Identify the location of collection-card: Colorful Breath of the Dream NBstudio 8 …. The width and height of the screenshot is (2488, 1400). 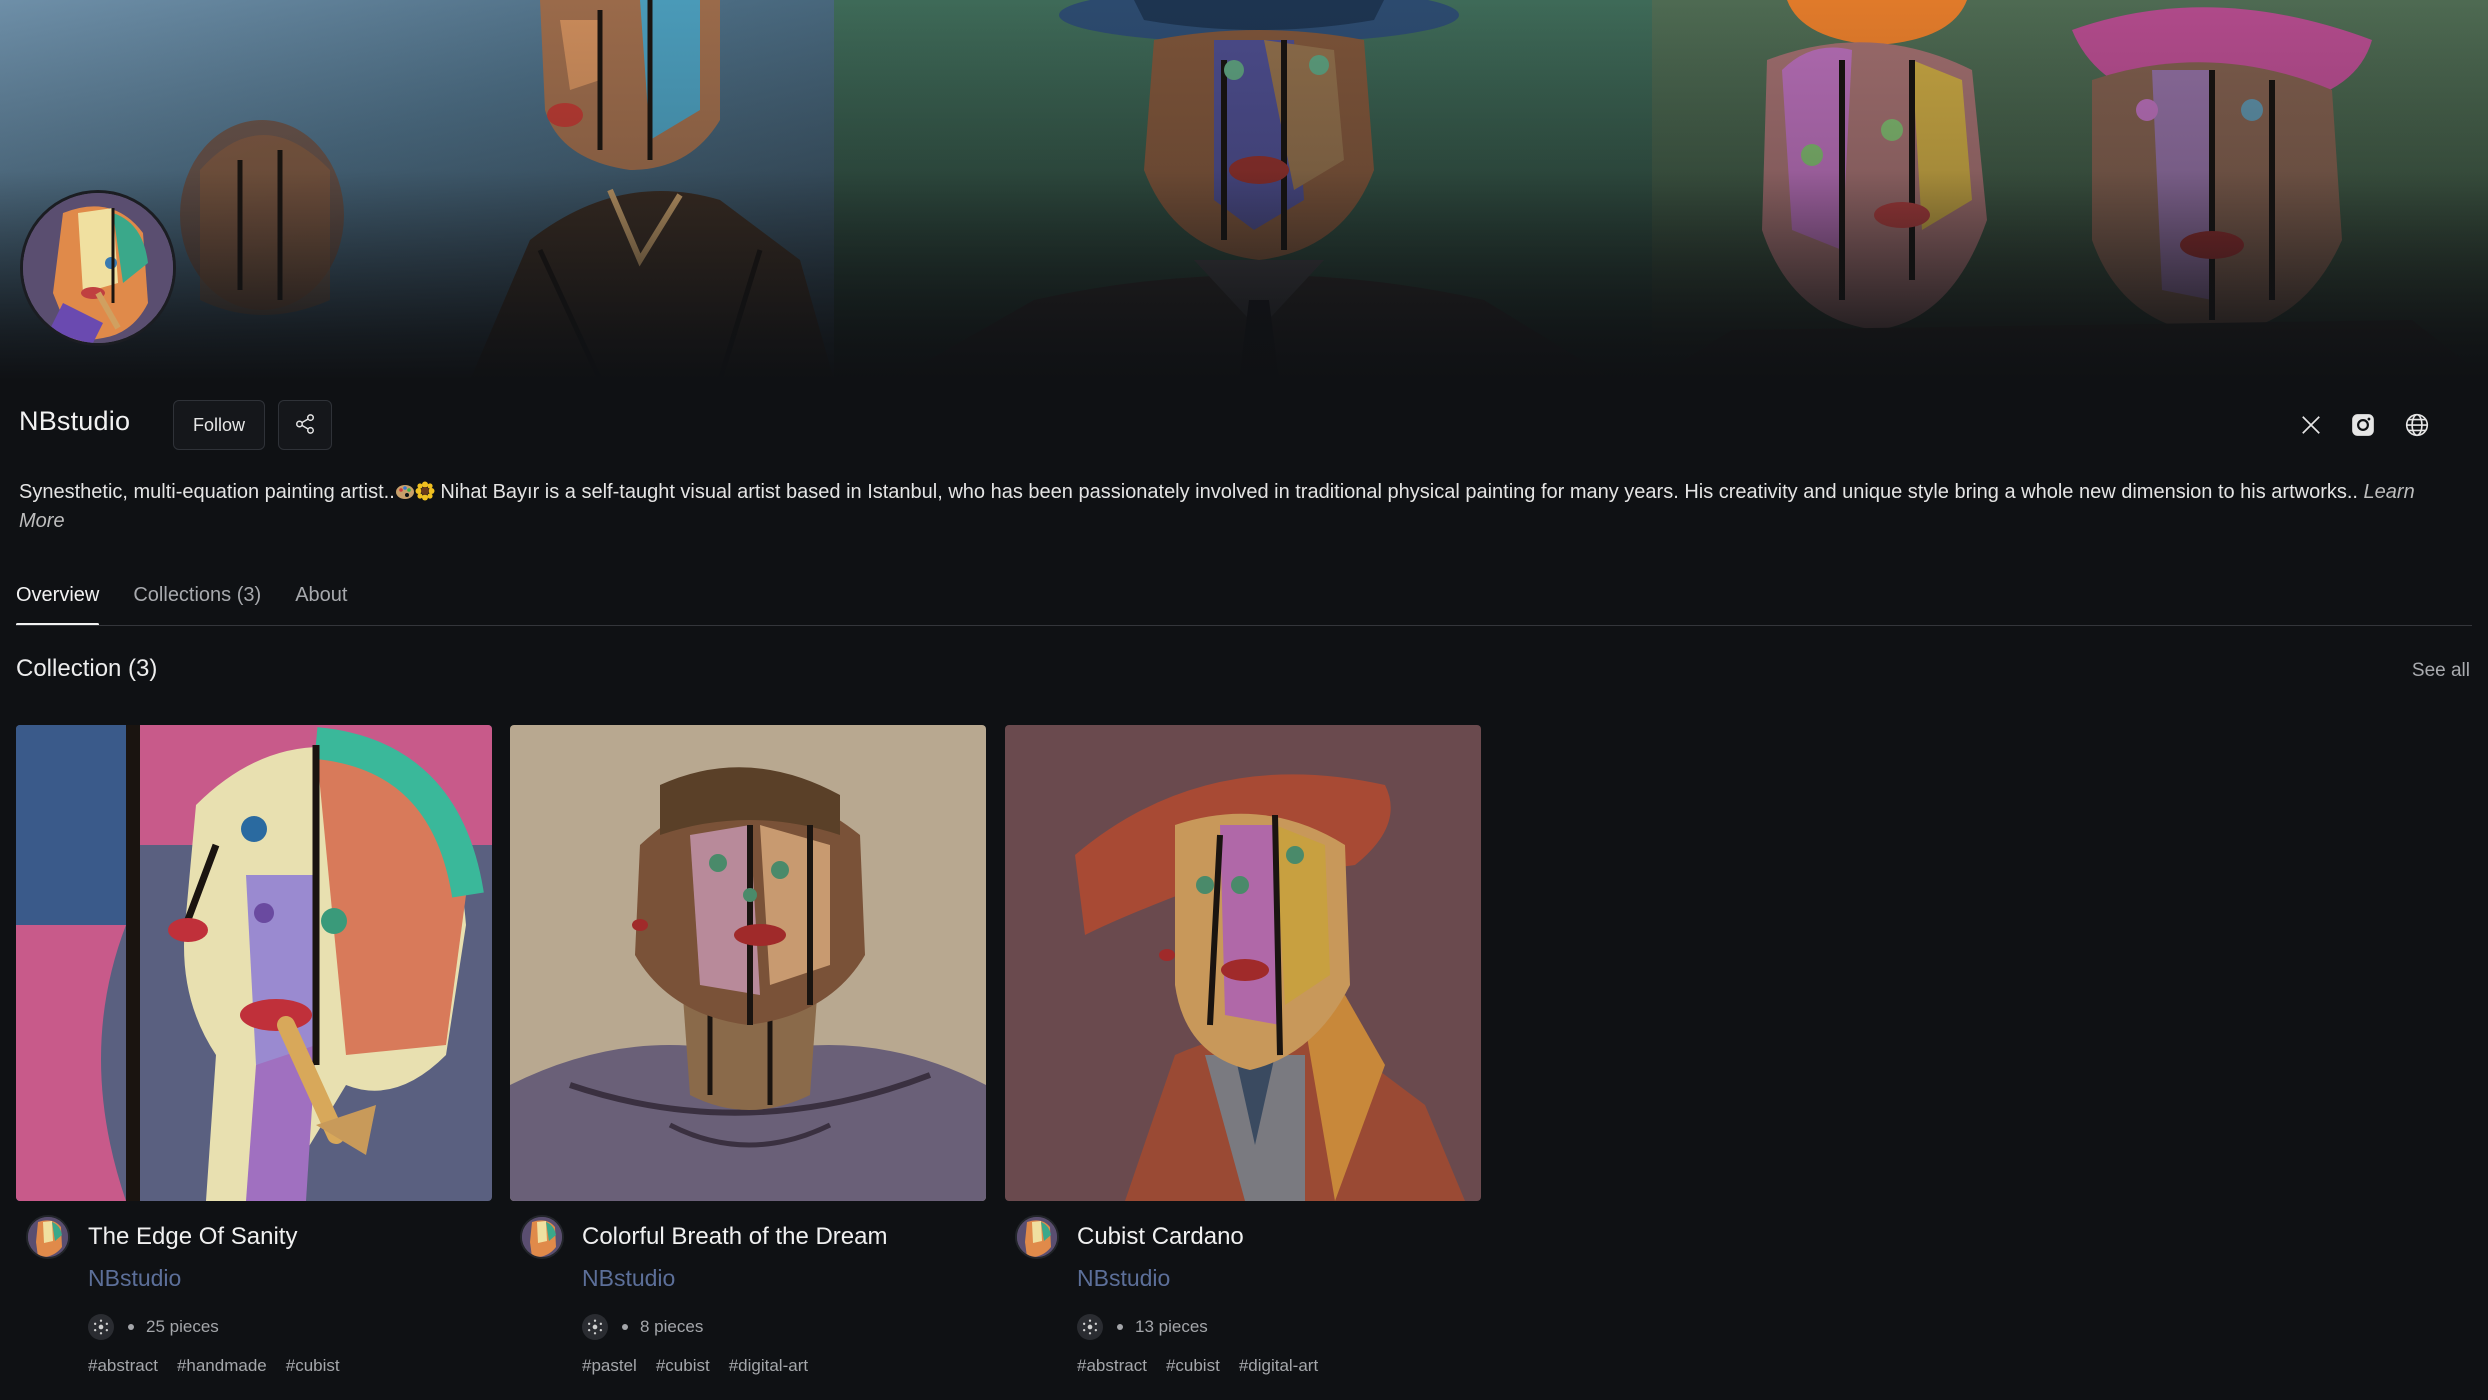
(748, 1050).